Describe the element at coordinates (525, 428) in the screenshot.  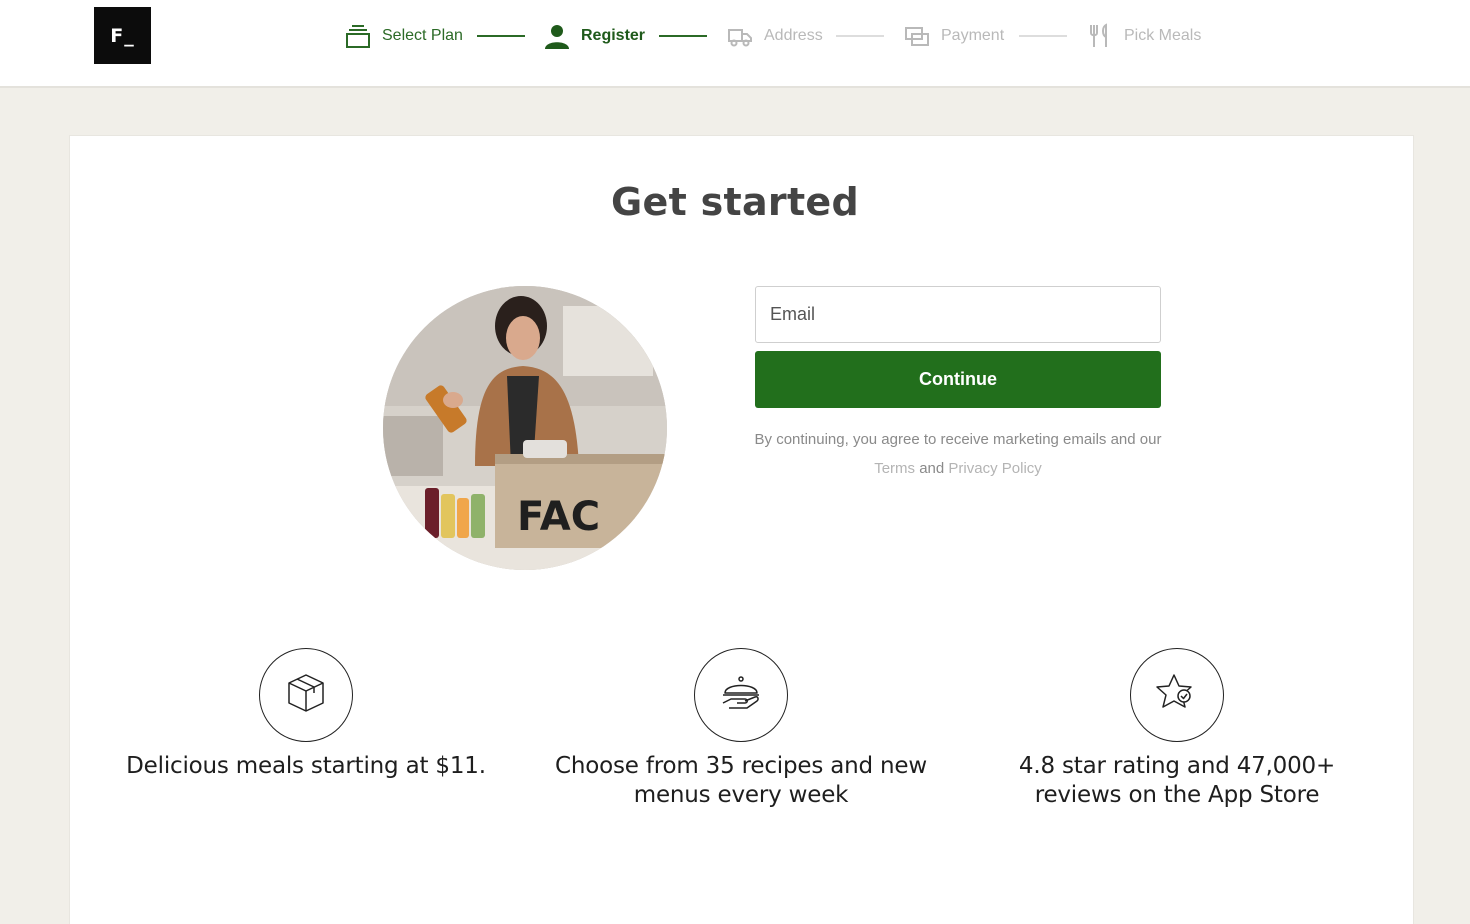
I see `hero-photo: FAC` at that location.